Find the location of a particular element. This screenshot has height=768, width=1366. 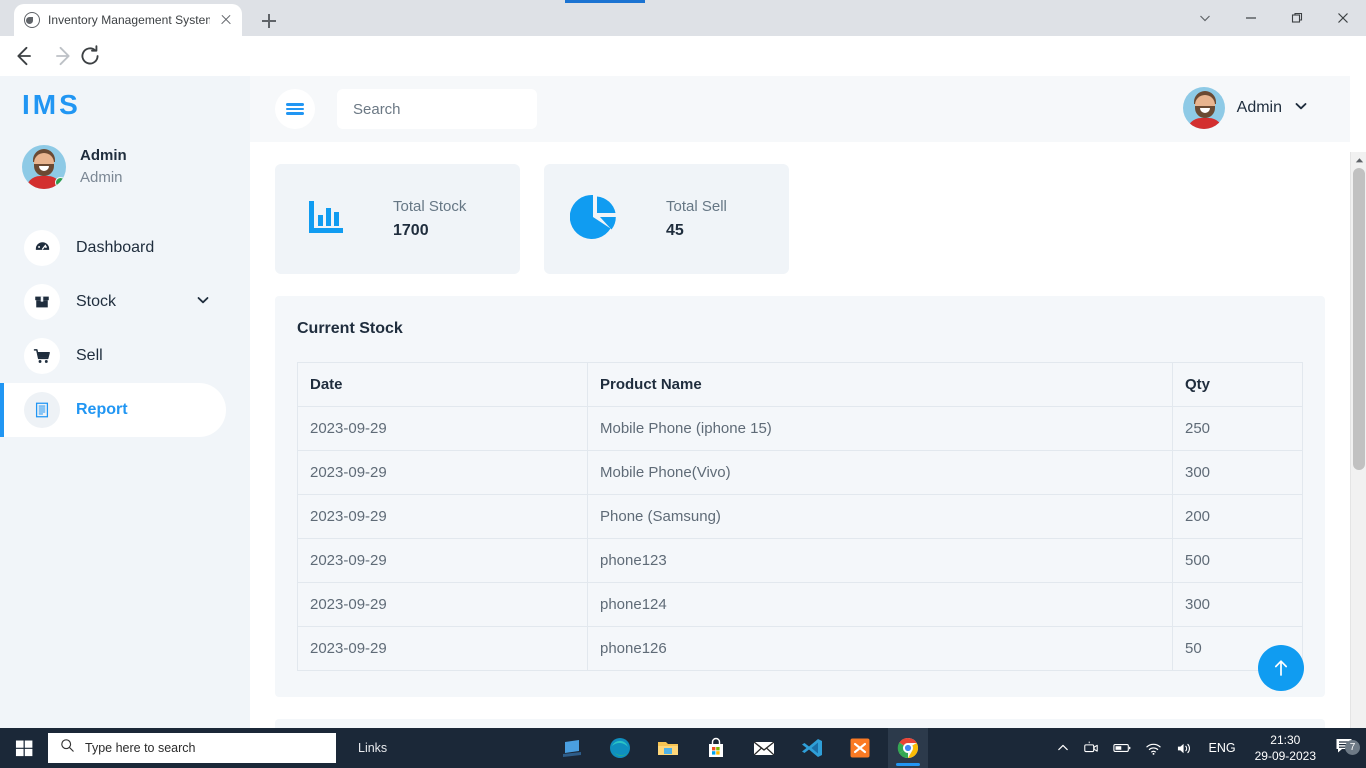

sidebar-nav: Dashboard Stock Sell Report is located at coordinates (125, 329).